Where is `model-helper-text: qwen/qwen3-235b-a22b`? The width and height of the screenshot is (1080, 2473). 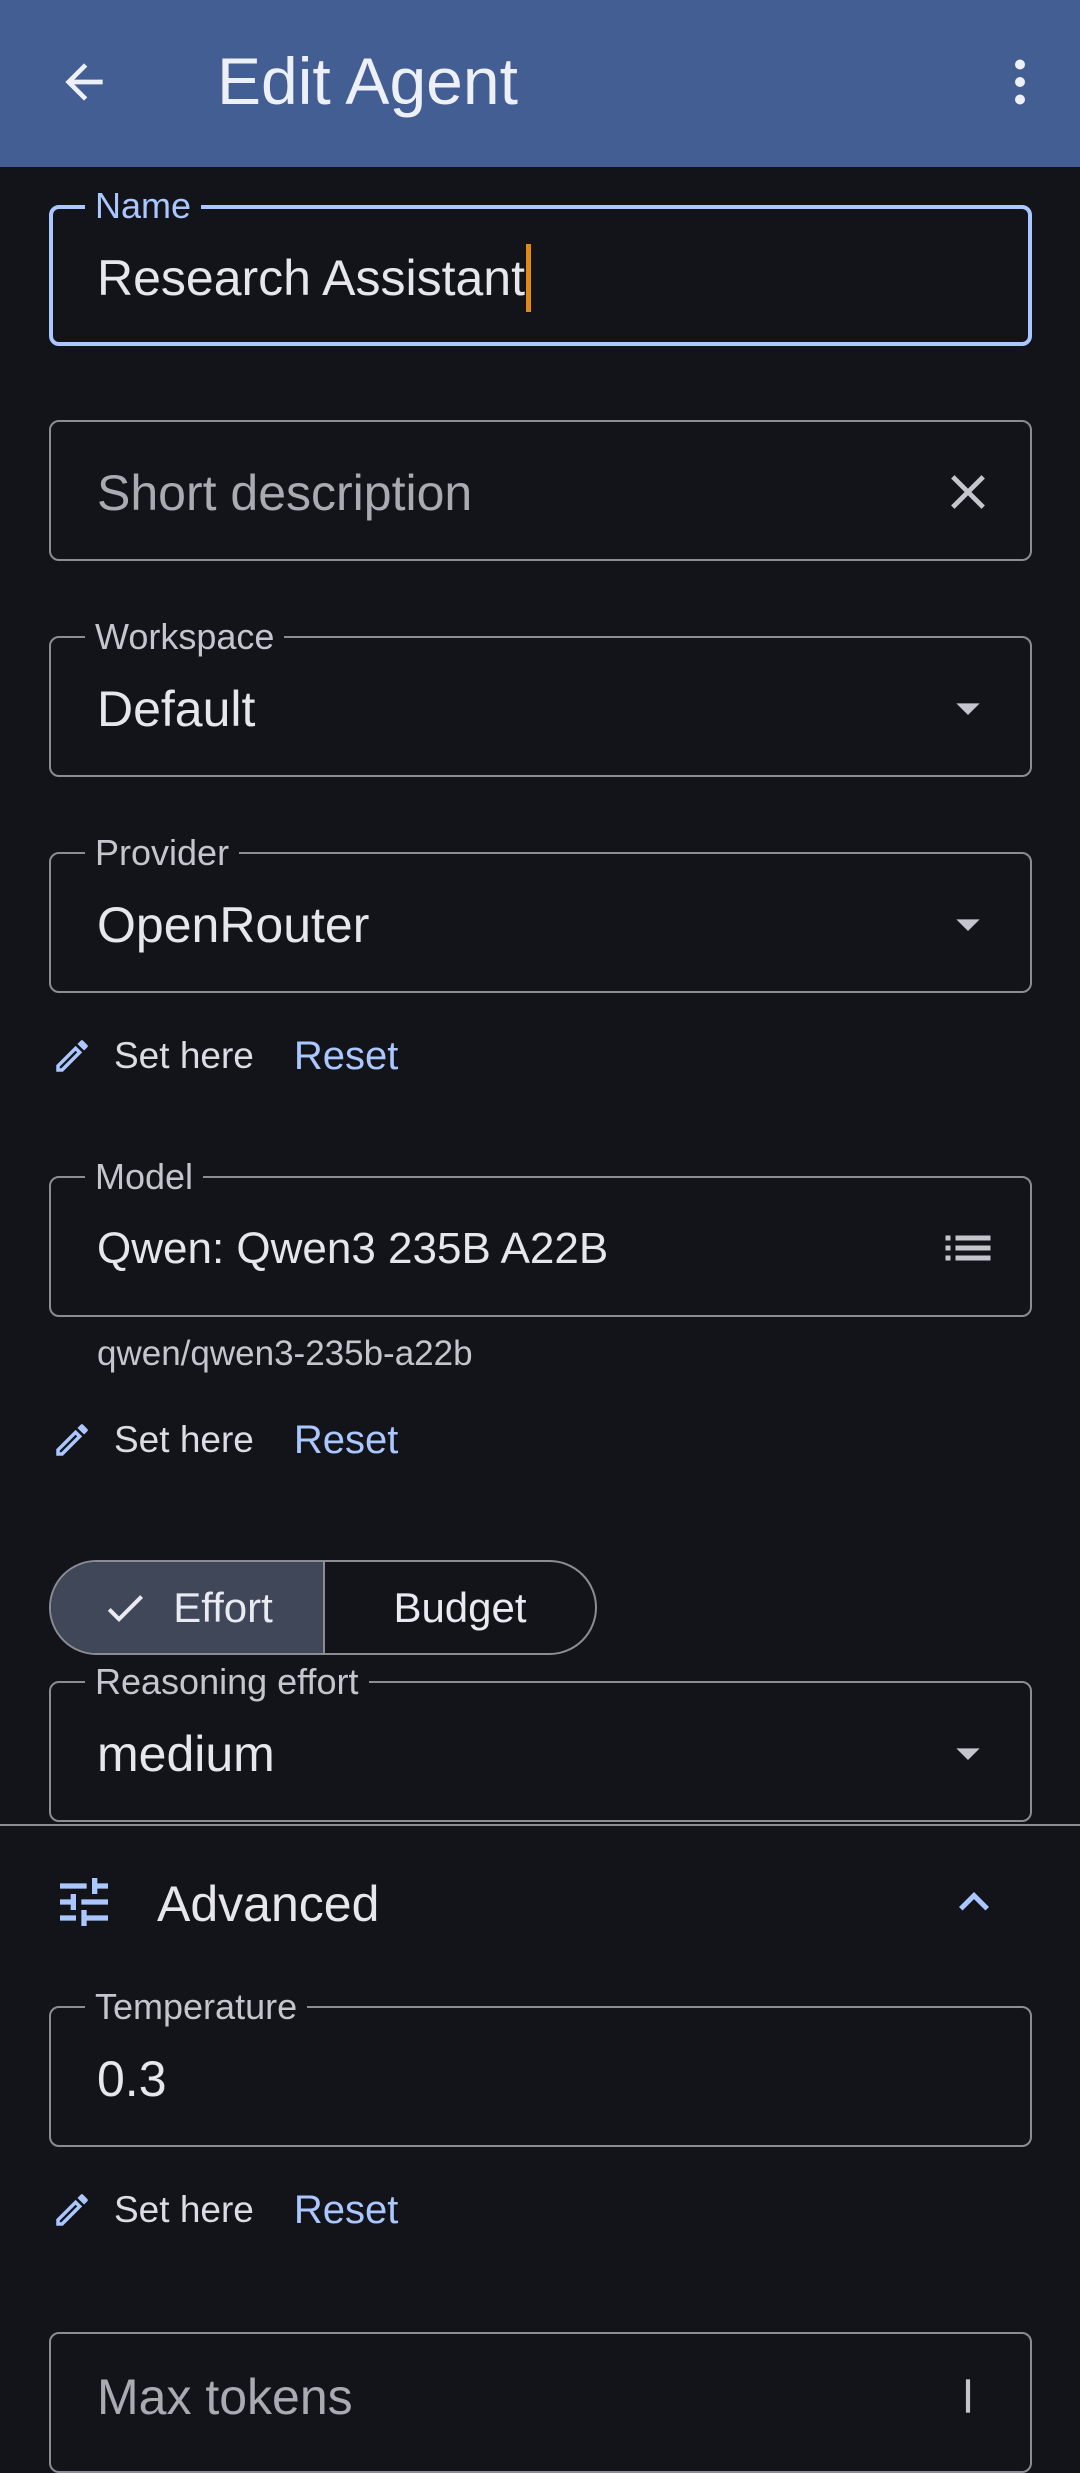 model-helper-text: qwen/qwen3-235b-a22b is located at coordinates (285, 1353).